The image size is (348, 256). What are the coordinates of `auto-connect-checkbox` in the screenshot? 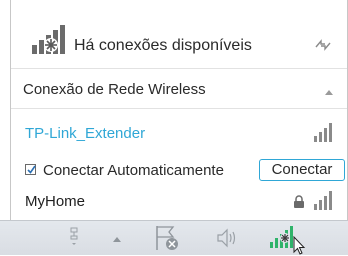 It's located at (30, 169).